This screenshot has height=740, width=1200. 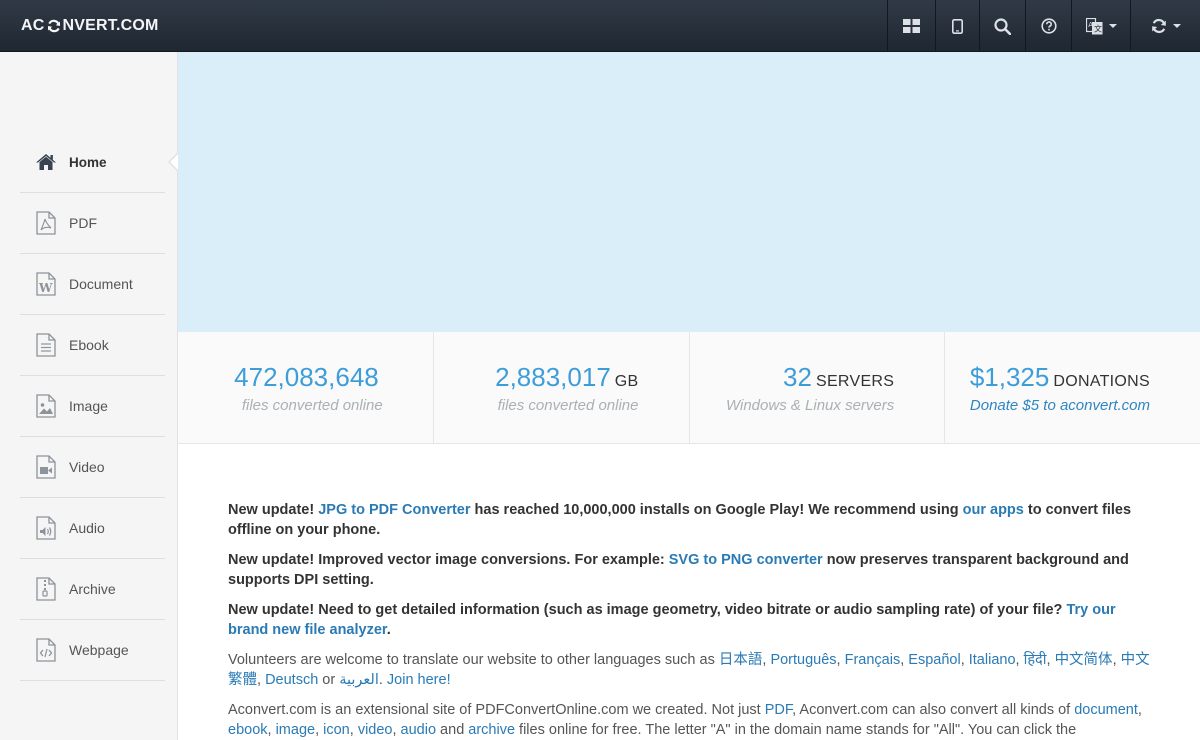 What do you see at coordinates (797, 377) in the screenshot?
I see `stat-number: 32` at bounding box center [797, 377].